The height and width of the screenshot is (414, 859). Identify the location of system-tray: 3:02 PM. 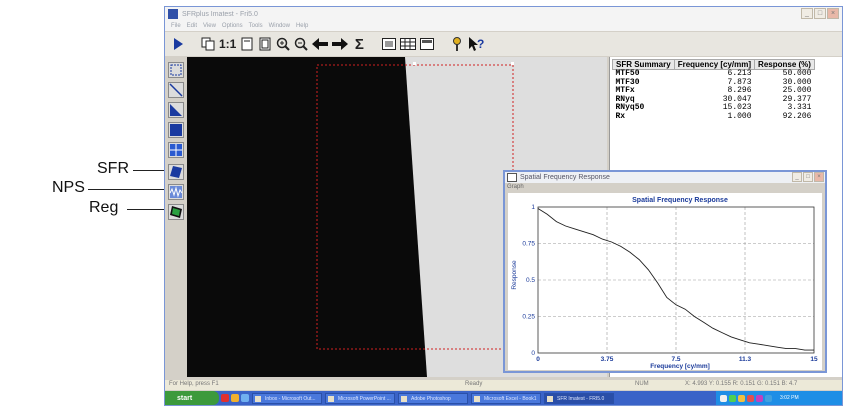
(779, 398).